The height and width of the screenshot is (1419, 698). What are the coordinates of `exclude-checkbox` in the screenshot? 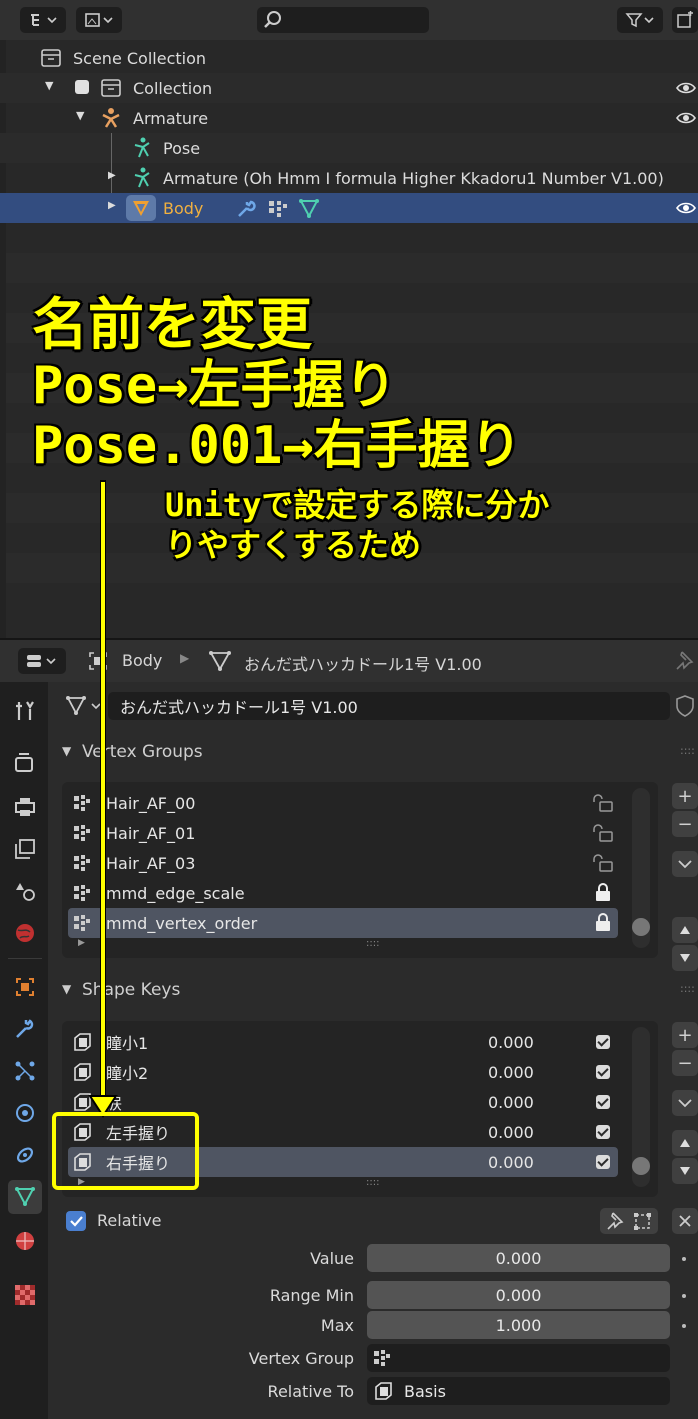 It's located at (82, 87).